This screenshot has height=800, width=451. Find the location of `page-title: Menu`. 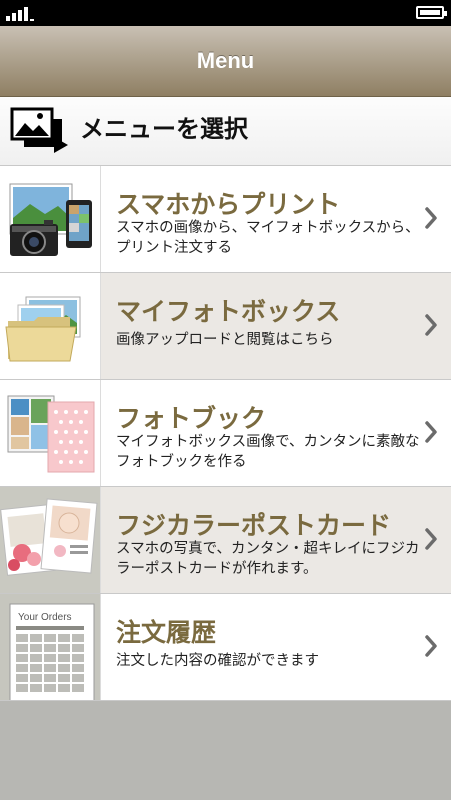

page-title: Menu is located at coordinates (225, 60).